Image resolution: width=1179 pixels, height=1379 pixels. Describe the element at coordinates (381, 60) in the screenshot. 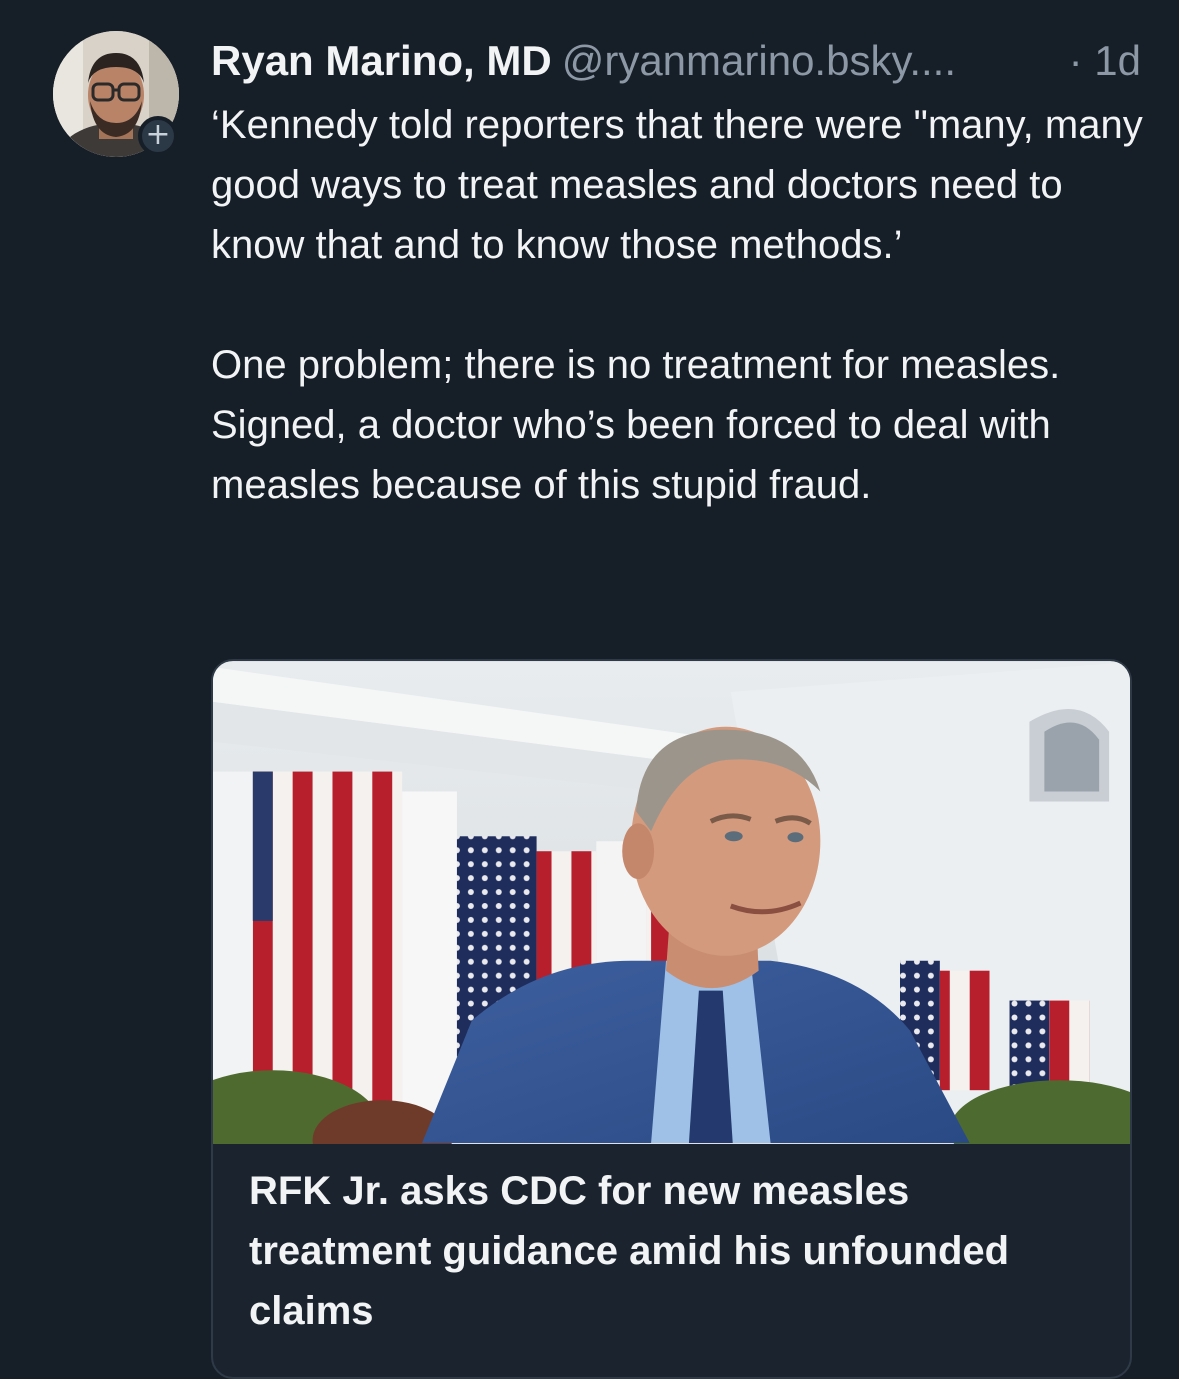

I see `author-display-name: Ryan Marino, MD` at that location.